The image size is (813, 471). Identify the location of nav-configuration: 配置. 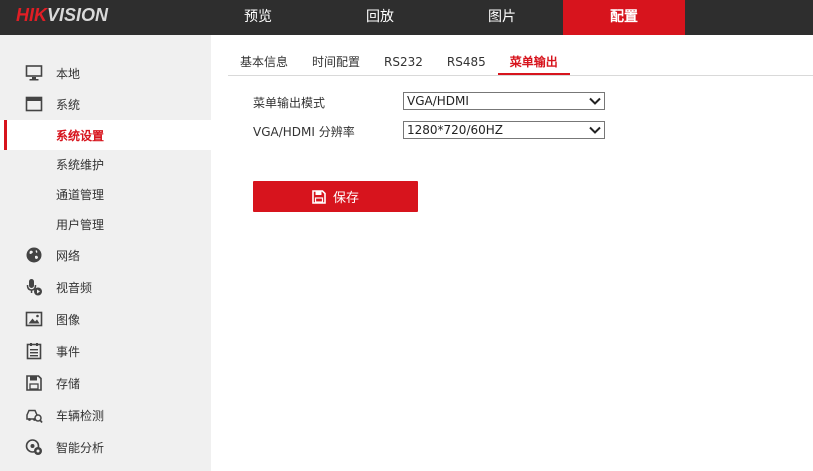
(624, 17).